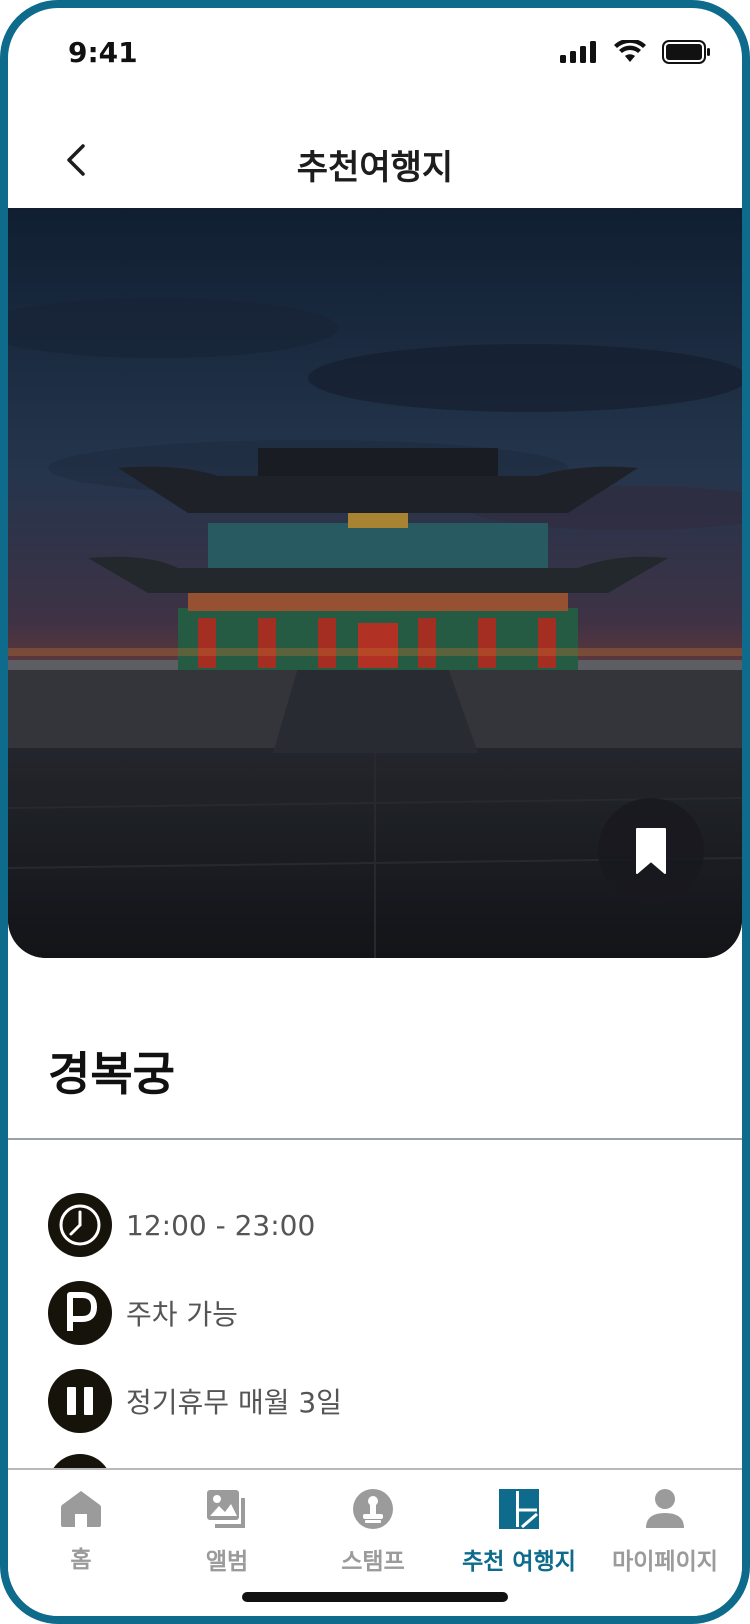 The image size is (750, 1624). I want to click on person-icon, so click(665, 1508).